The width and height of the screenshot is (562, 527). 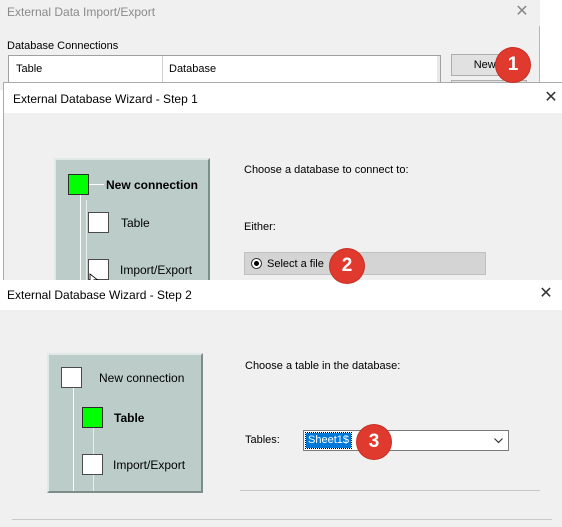 What do you see at coordinates (192, 69) in the screenshot?
I see `column-header-database: Database` at bounding box center [192, 69].